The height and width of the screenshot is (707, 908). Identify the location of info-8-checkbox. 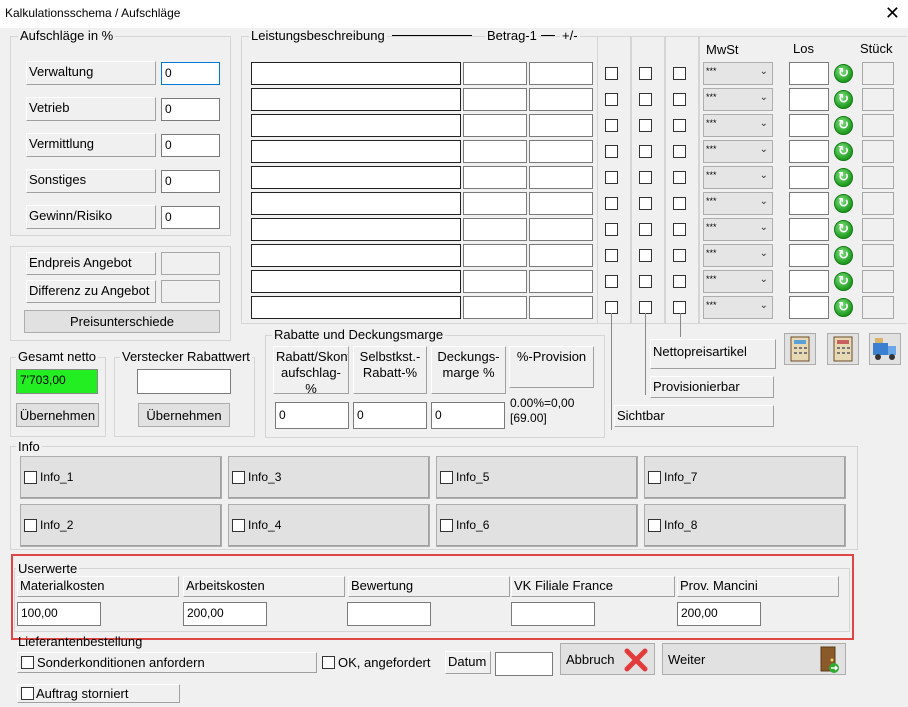
(654, 525).